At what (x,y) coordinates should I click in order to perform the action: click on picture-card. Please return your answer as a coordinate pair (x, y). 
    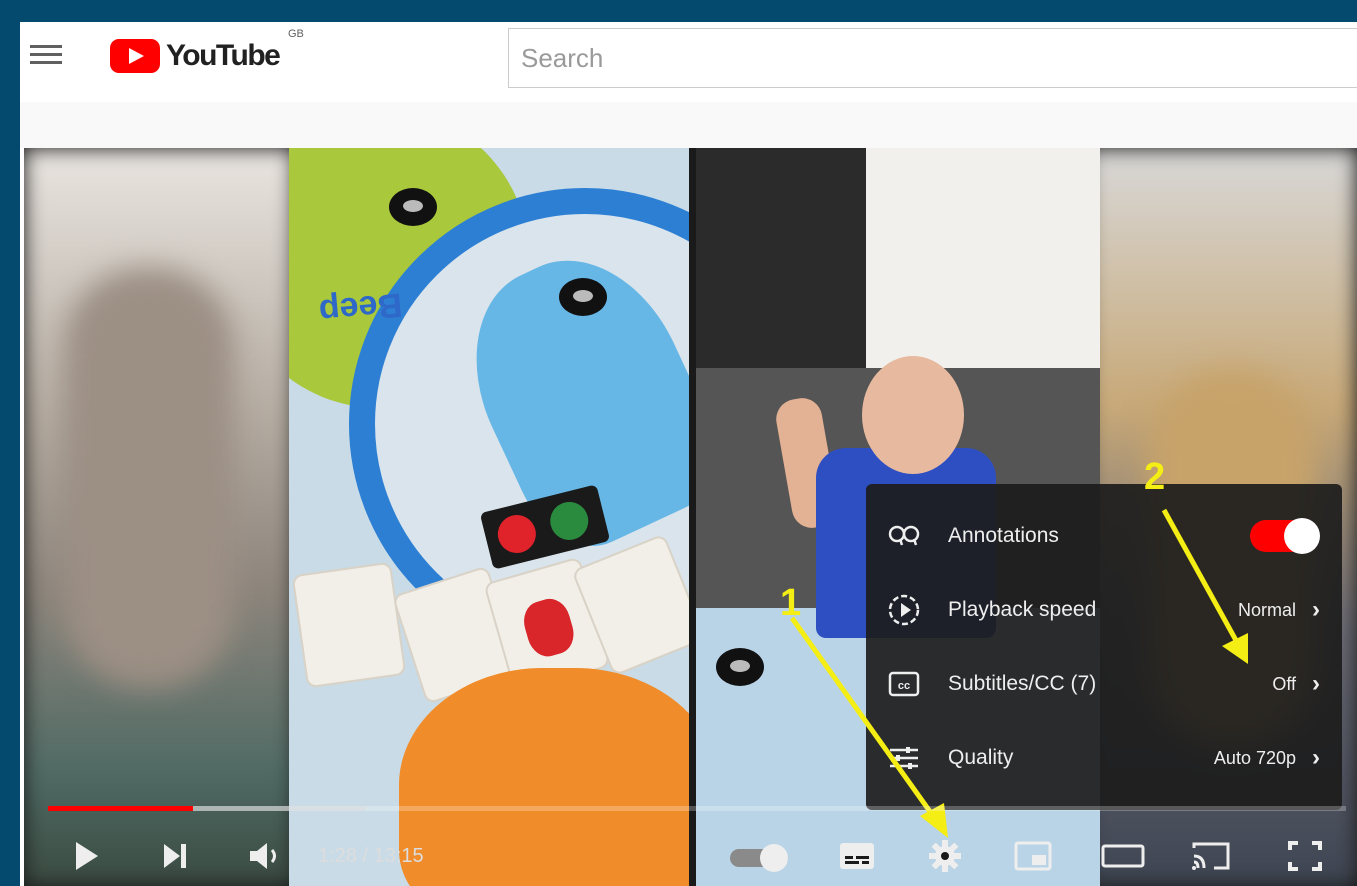
    Looking at the image, I should click on (349, 625).